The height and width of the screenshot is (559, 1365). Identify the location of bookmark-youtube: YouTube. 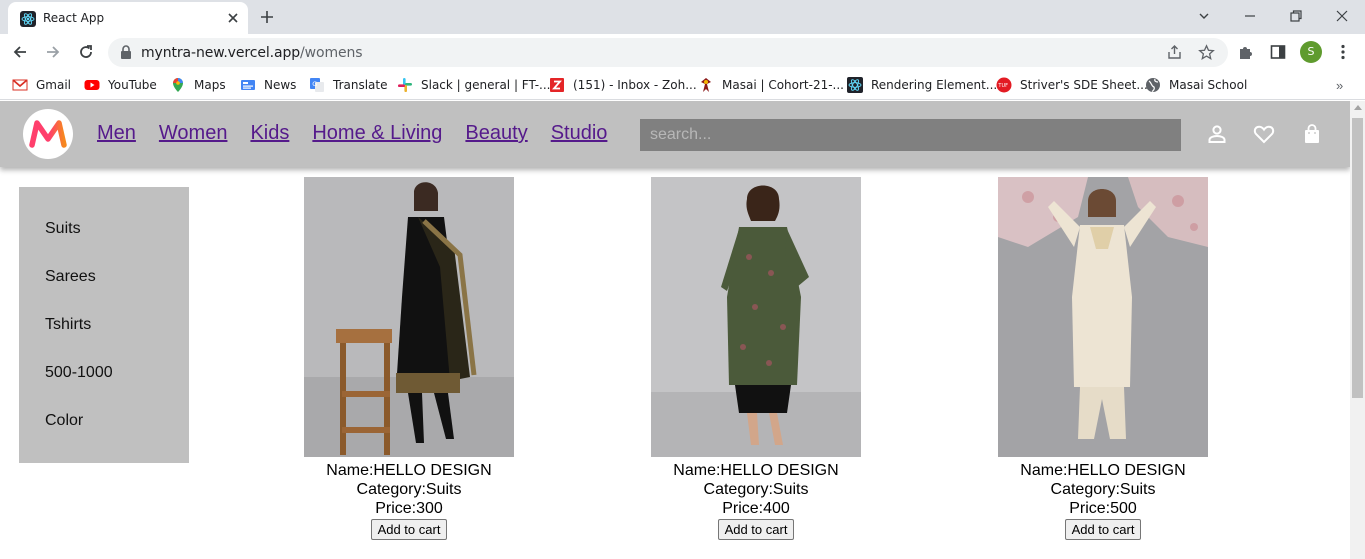
(120, 85).